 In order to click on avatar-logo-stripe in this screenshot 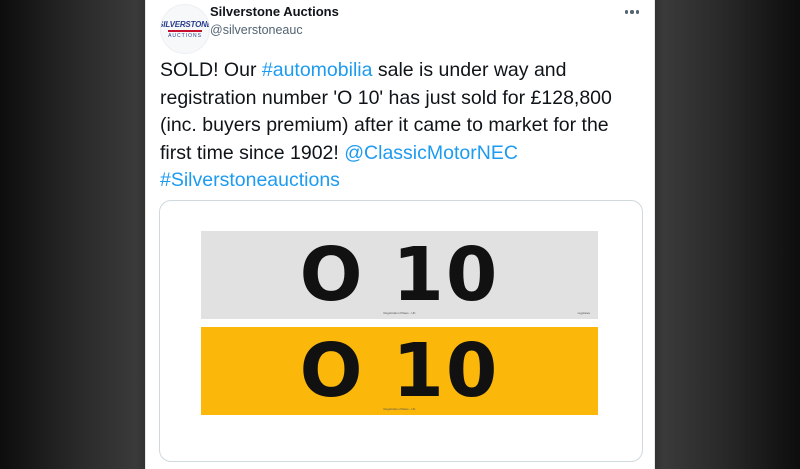, I will do `click(185, 30)`.